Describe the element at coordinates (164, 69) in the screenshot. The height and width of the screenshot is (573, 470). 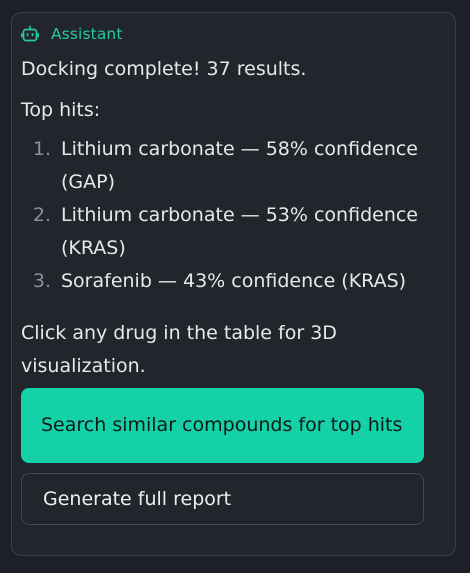
I see `docking-summary: Docking complete! 37 results.` at that location.